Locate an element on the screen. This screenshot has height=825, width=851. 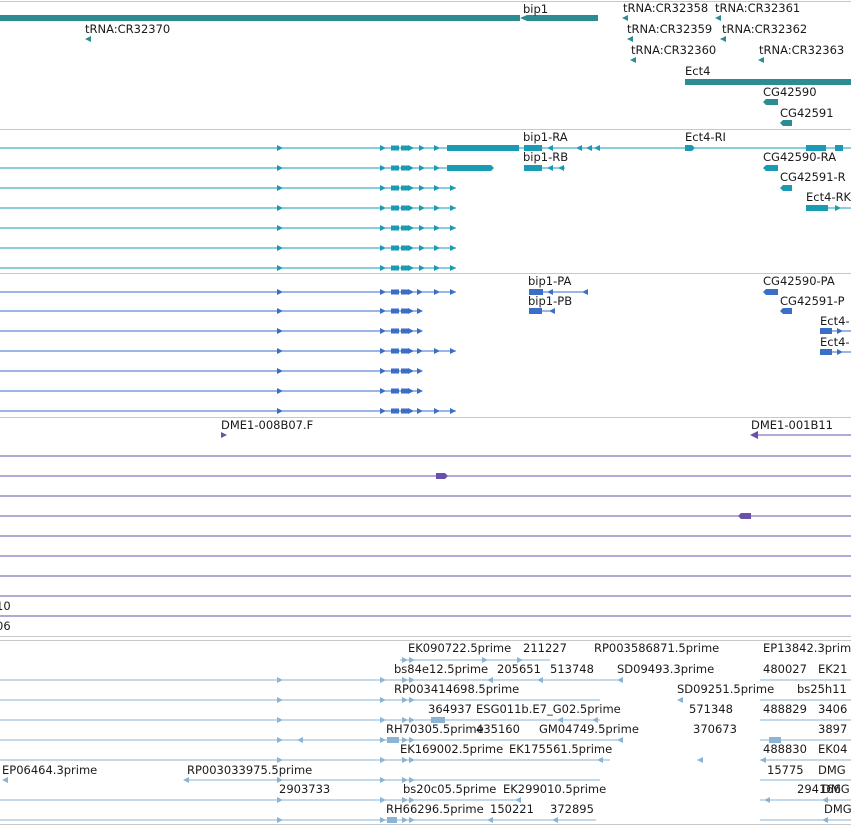
cdna-label: 06 is located at coordinates (5, 626).